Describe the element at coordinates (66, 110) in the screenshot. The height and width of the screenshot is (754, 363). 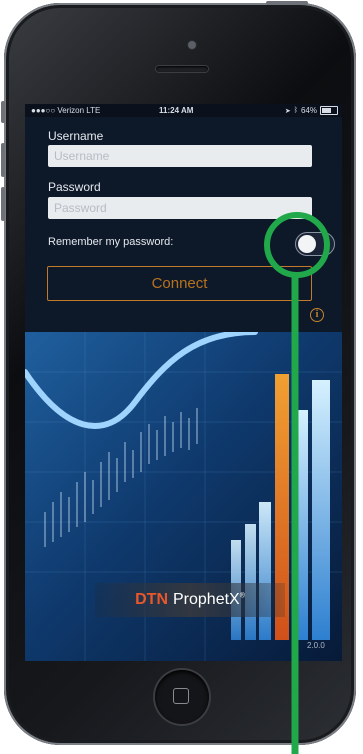
I see `carrier-label: ●●●○○ Verizon LTE` at that location.